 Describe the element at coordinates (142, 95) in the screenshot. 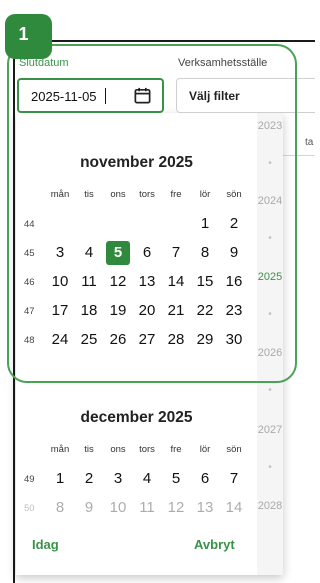

I see `calendar-icon` at that location.